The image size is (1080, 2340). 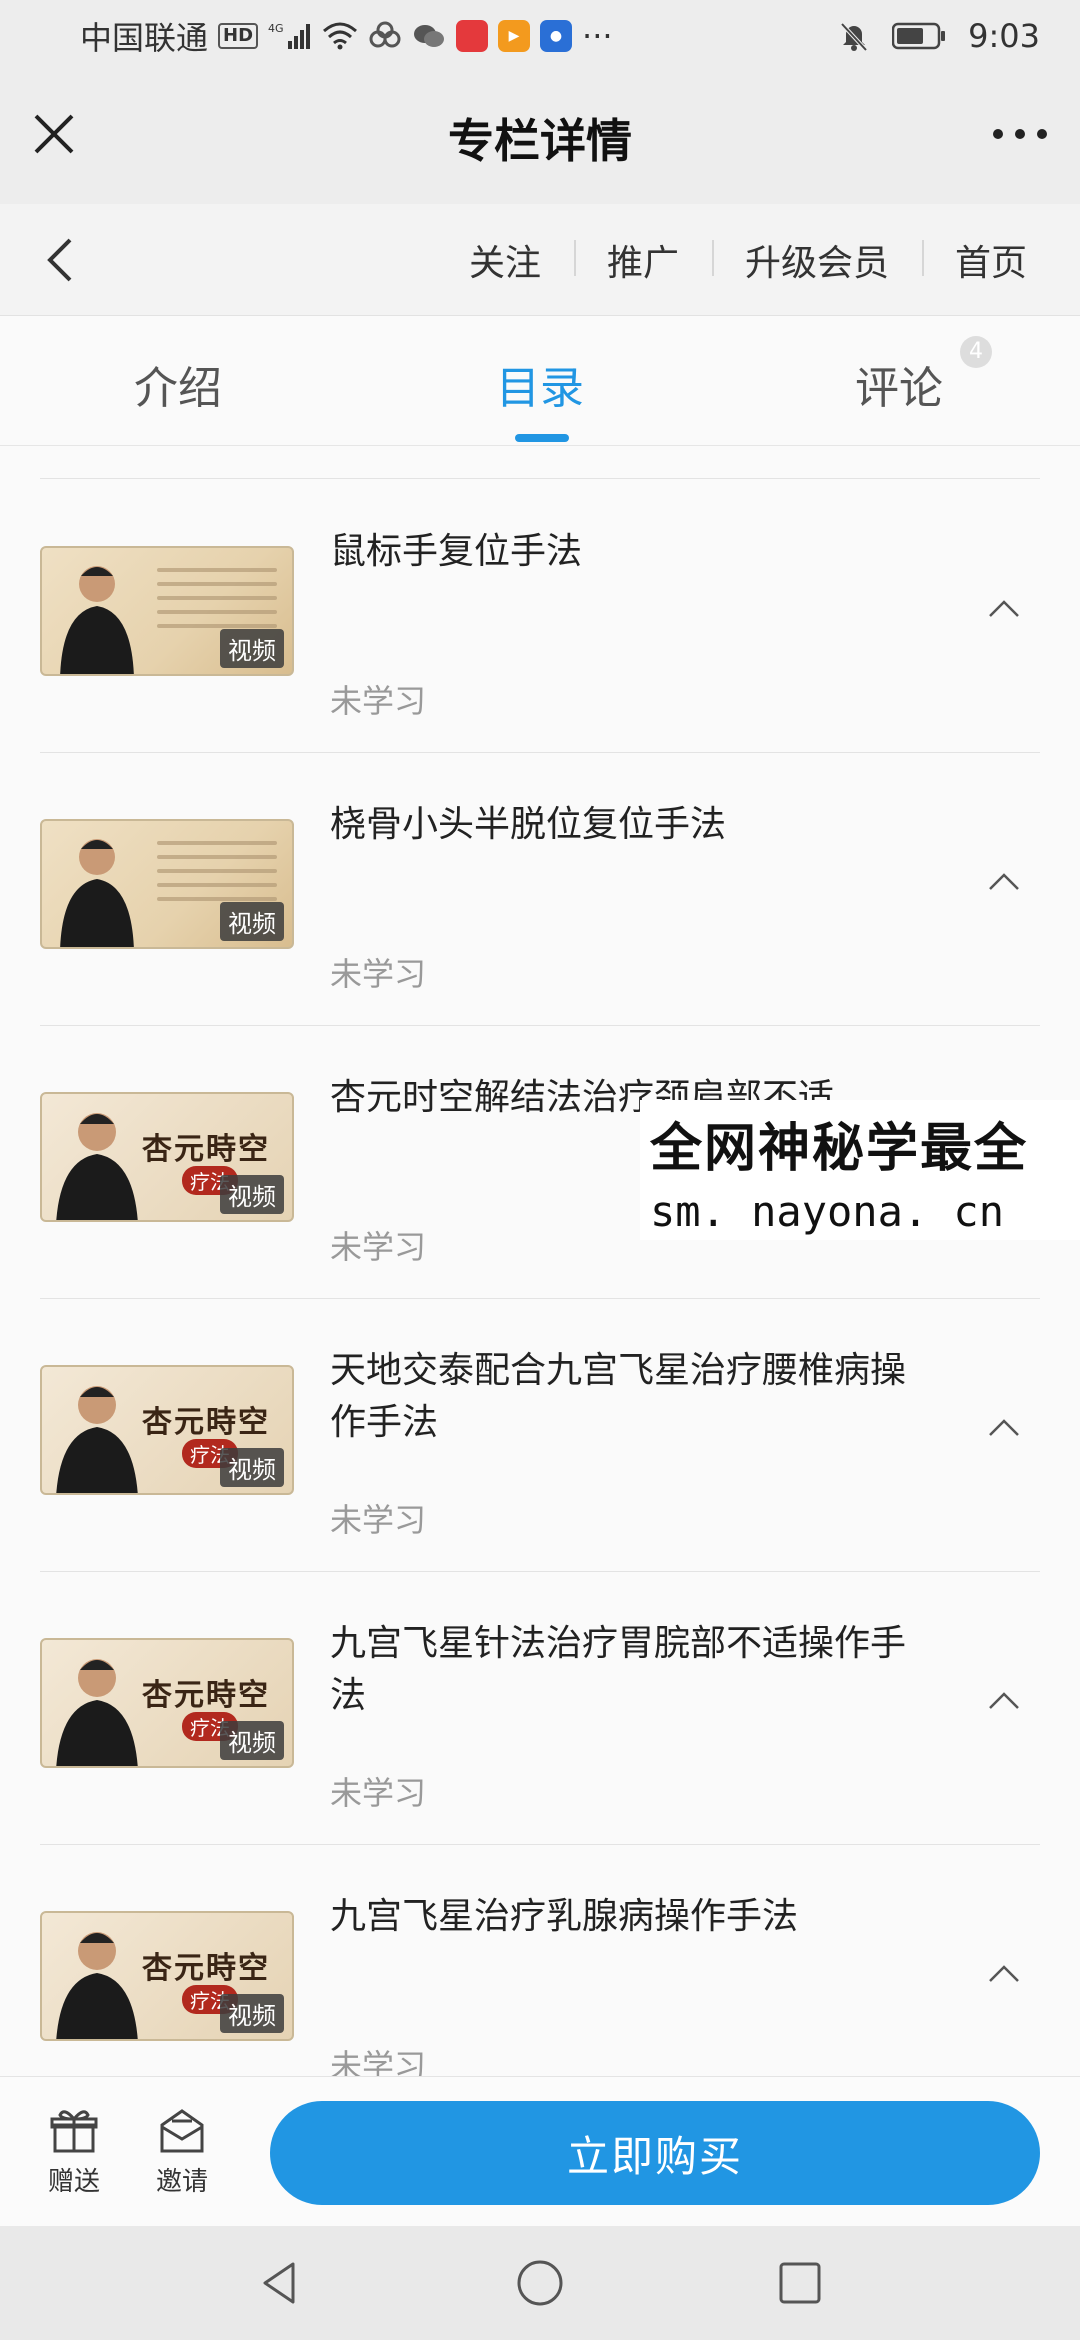 I want to click on title-bar: 专栏详情, so click(x=540, y=138).